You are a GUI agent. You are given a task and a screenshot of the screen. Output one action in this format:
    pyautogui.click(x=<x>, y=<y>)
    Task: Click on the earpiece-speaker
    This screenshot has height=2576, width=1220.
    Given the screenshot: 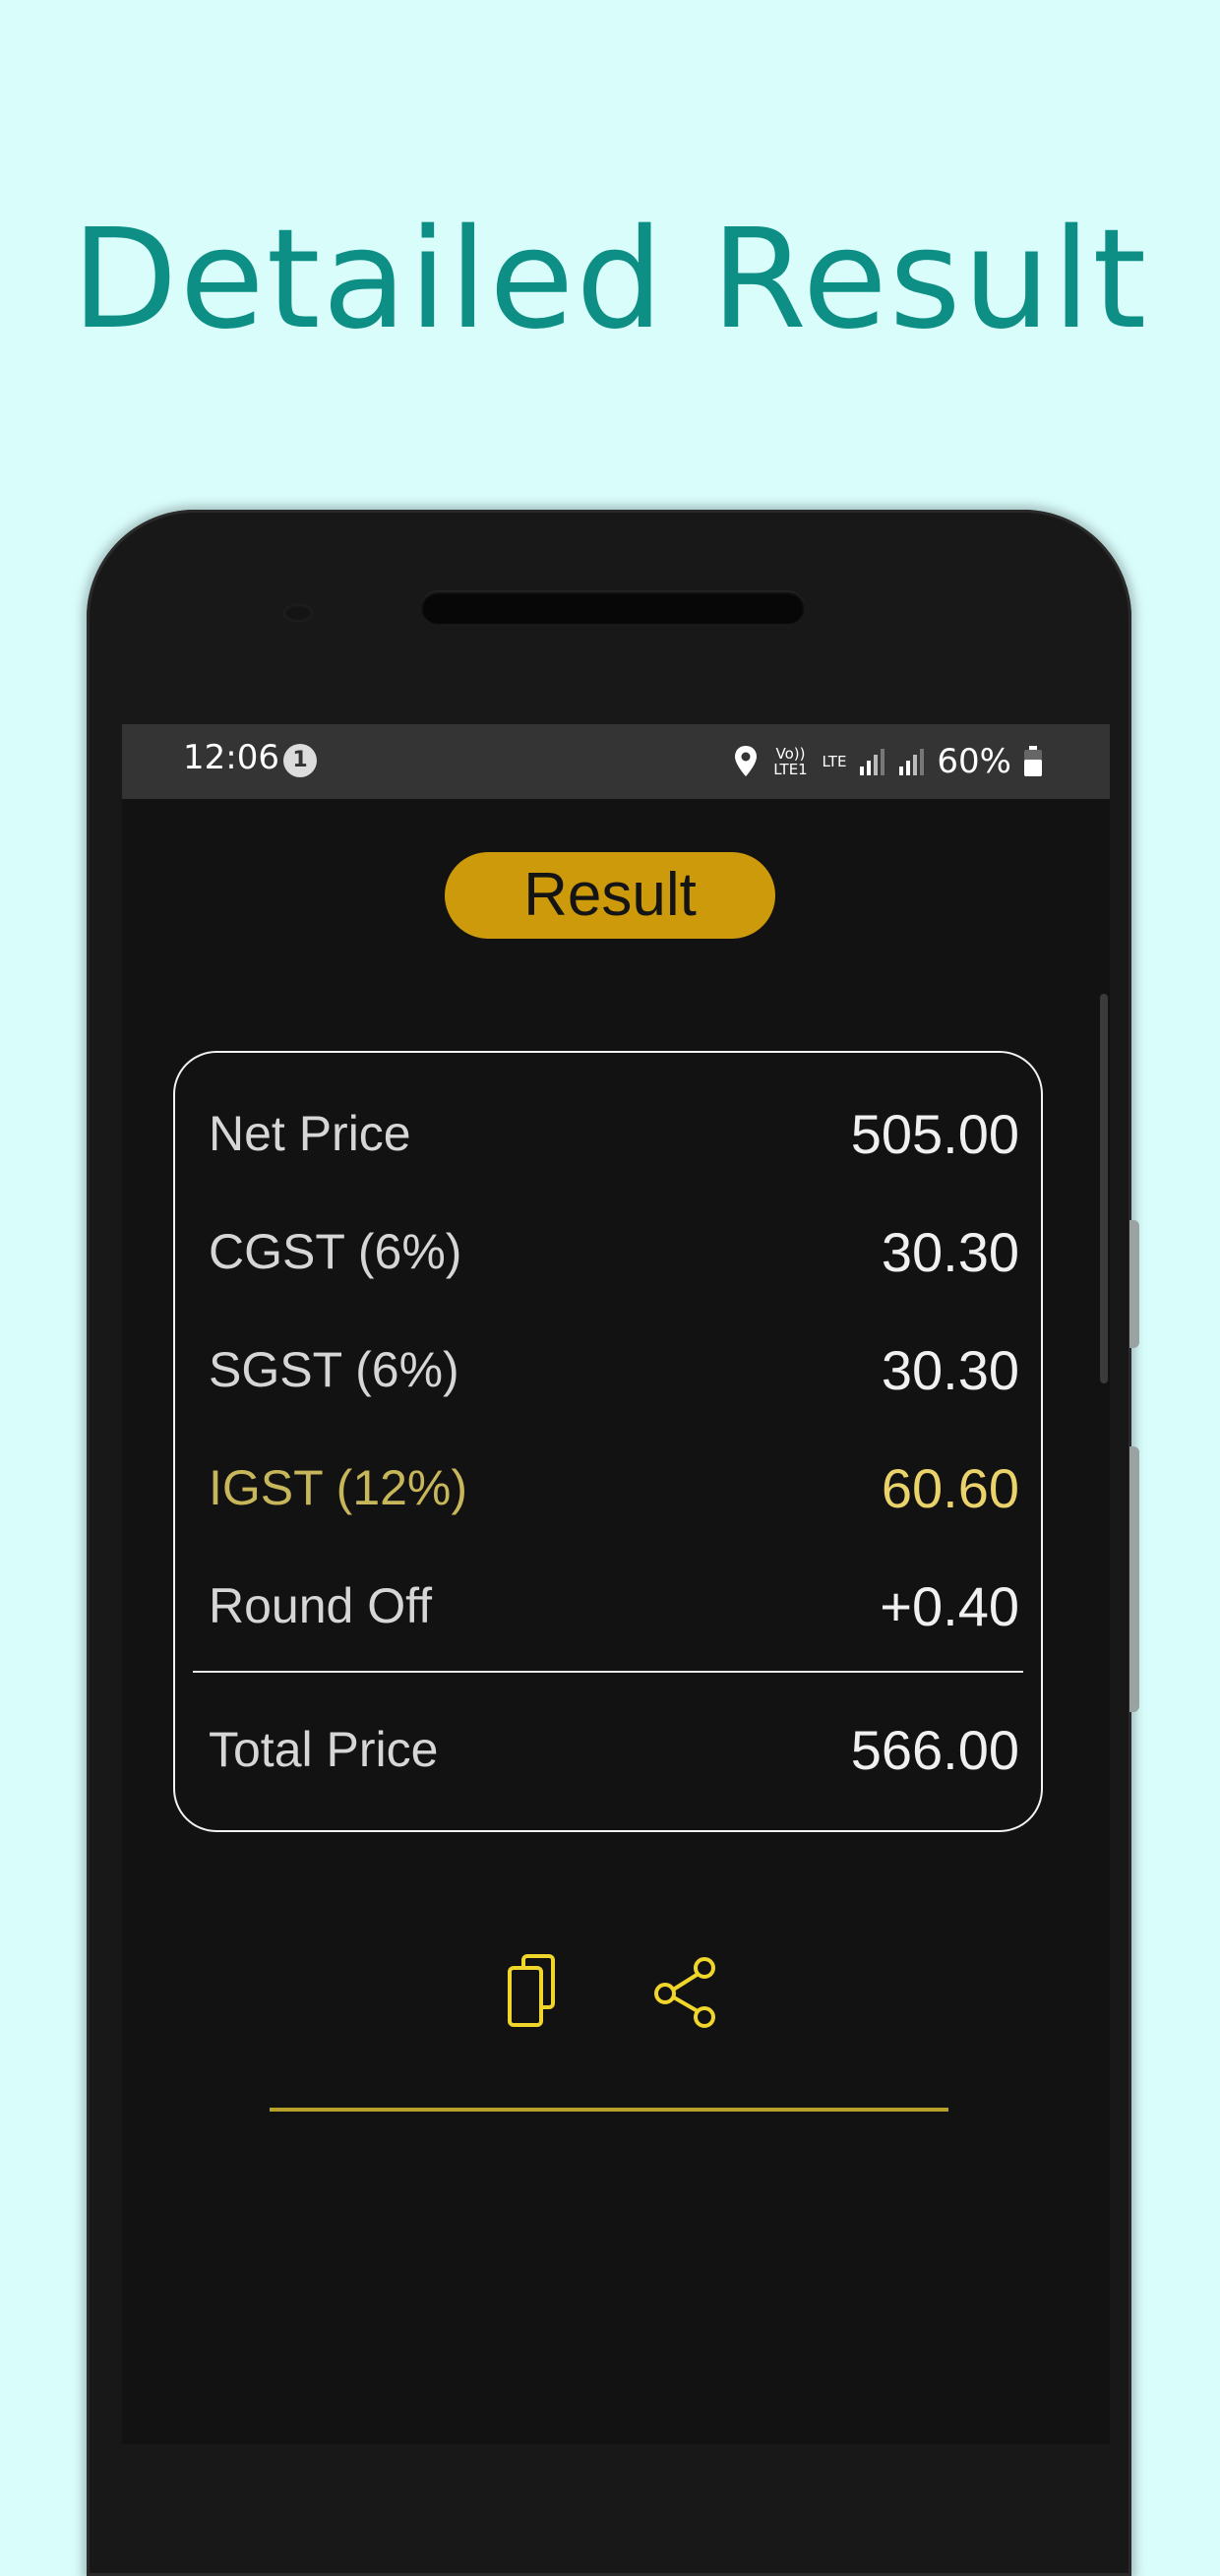 What is the action you would take?
    pyautogui.click(x=613, y=607)
    